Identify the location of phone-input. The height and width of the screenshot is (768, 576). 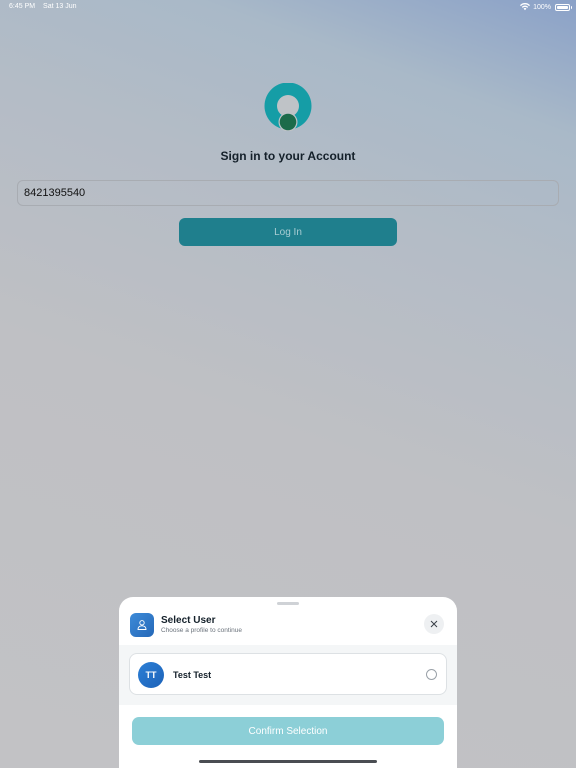
(288, 193).